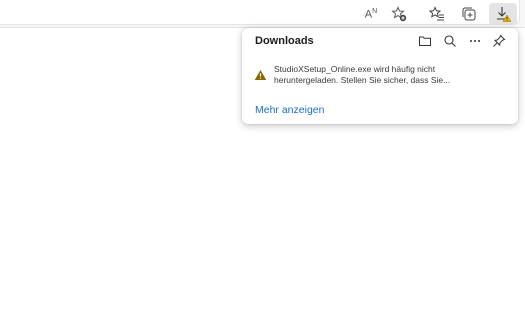  I want to click on collections-icon, so click(469, 14).